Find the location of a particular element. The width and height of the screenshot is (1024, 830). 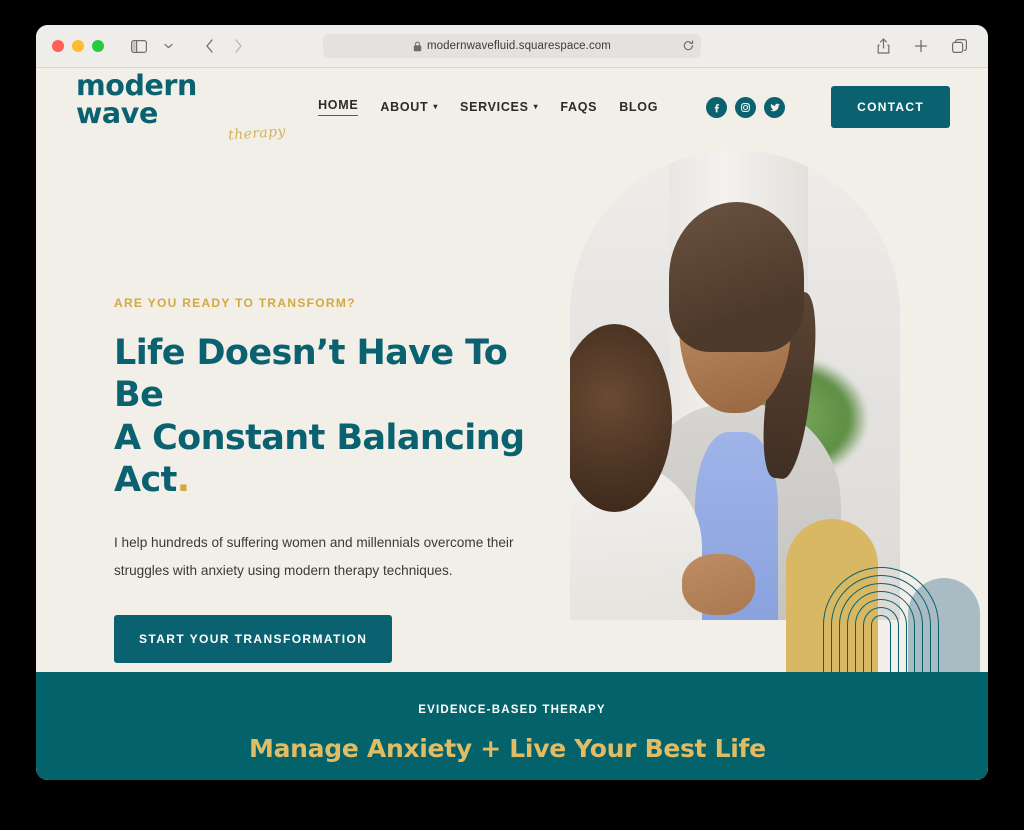

start-transformation-button: START YOUR TRANSFORMATION is located at coordinates (253, 639).